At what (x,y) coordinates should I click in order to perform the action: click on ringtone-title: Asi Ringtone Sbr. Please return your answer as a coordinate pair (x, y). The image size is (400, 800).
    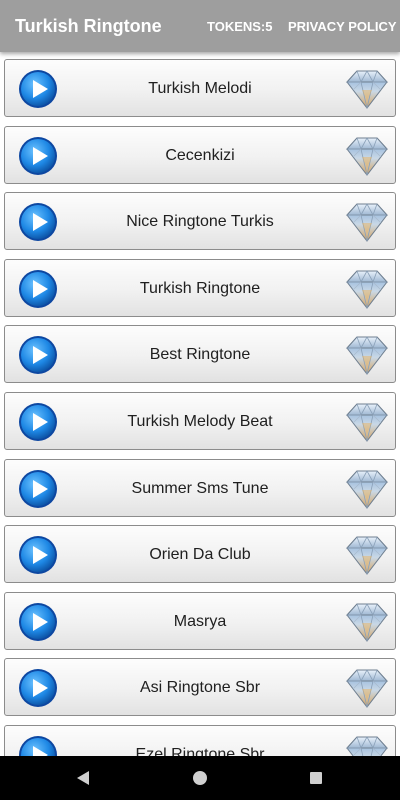
    Looking at the image, I should click on (200, 688).